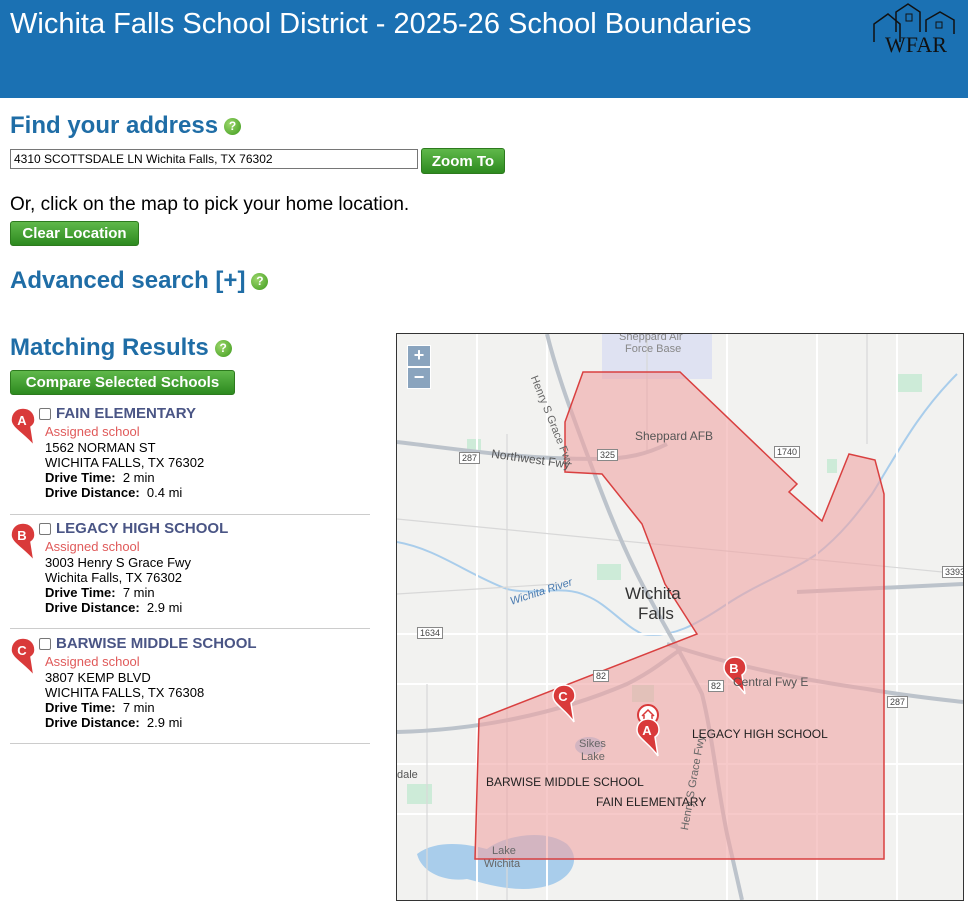  Describe the element at coordinates (74, 233) in the screenshot. I see `clear-location-button: Clear Location` at that location.